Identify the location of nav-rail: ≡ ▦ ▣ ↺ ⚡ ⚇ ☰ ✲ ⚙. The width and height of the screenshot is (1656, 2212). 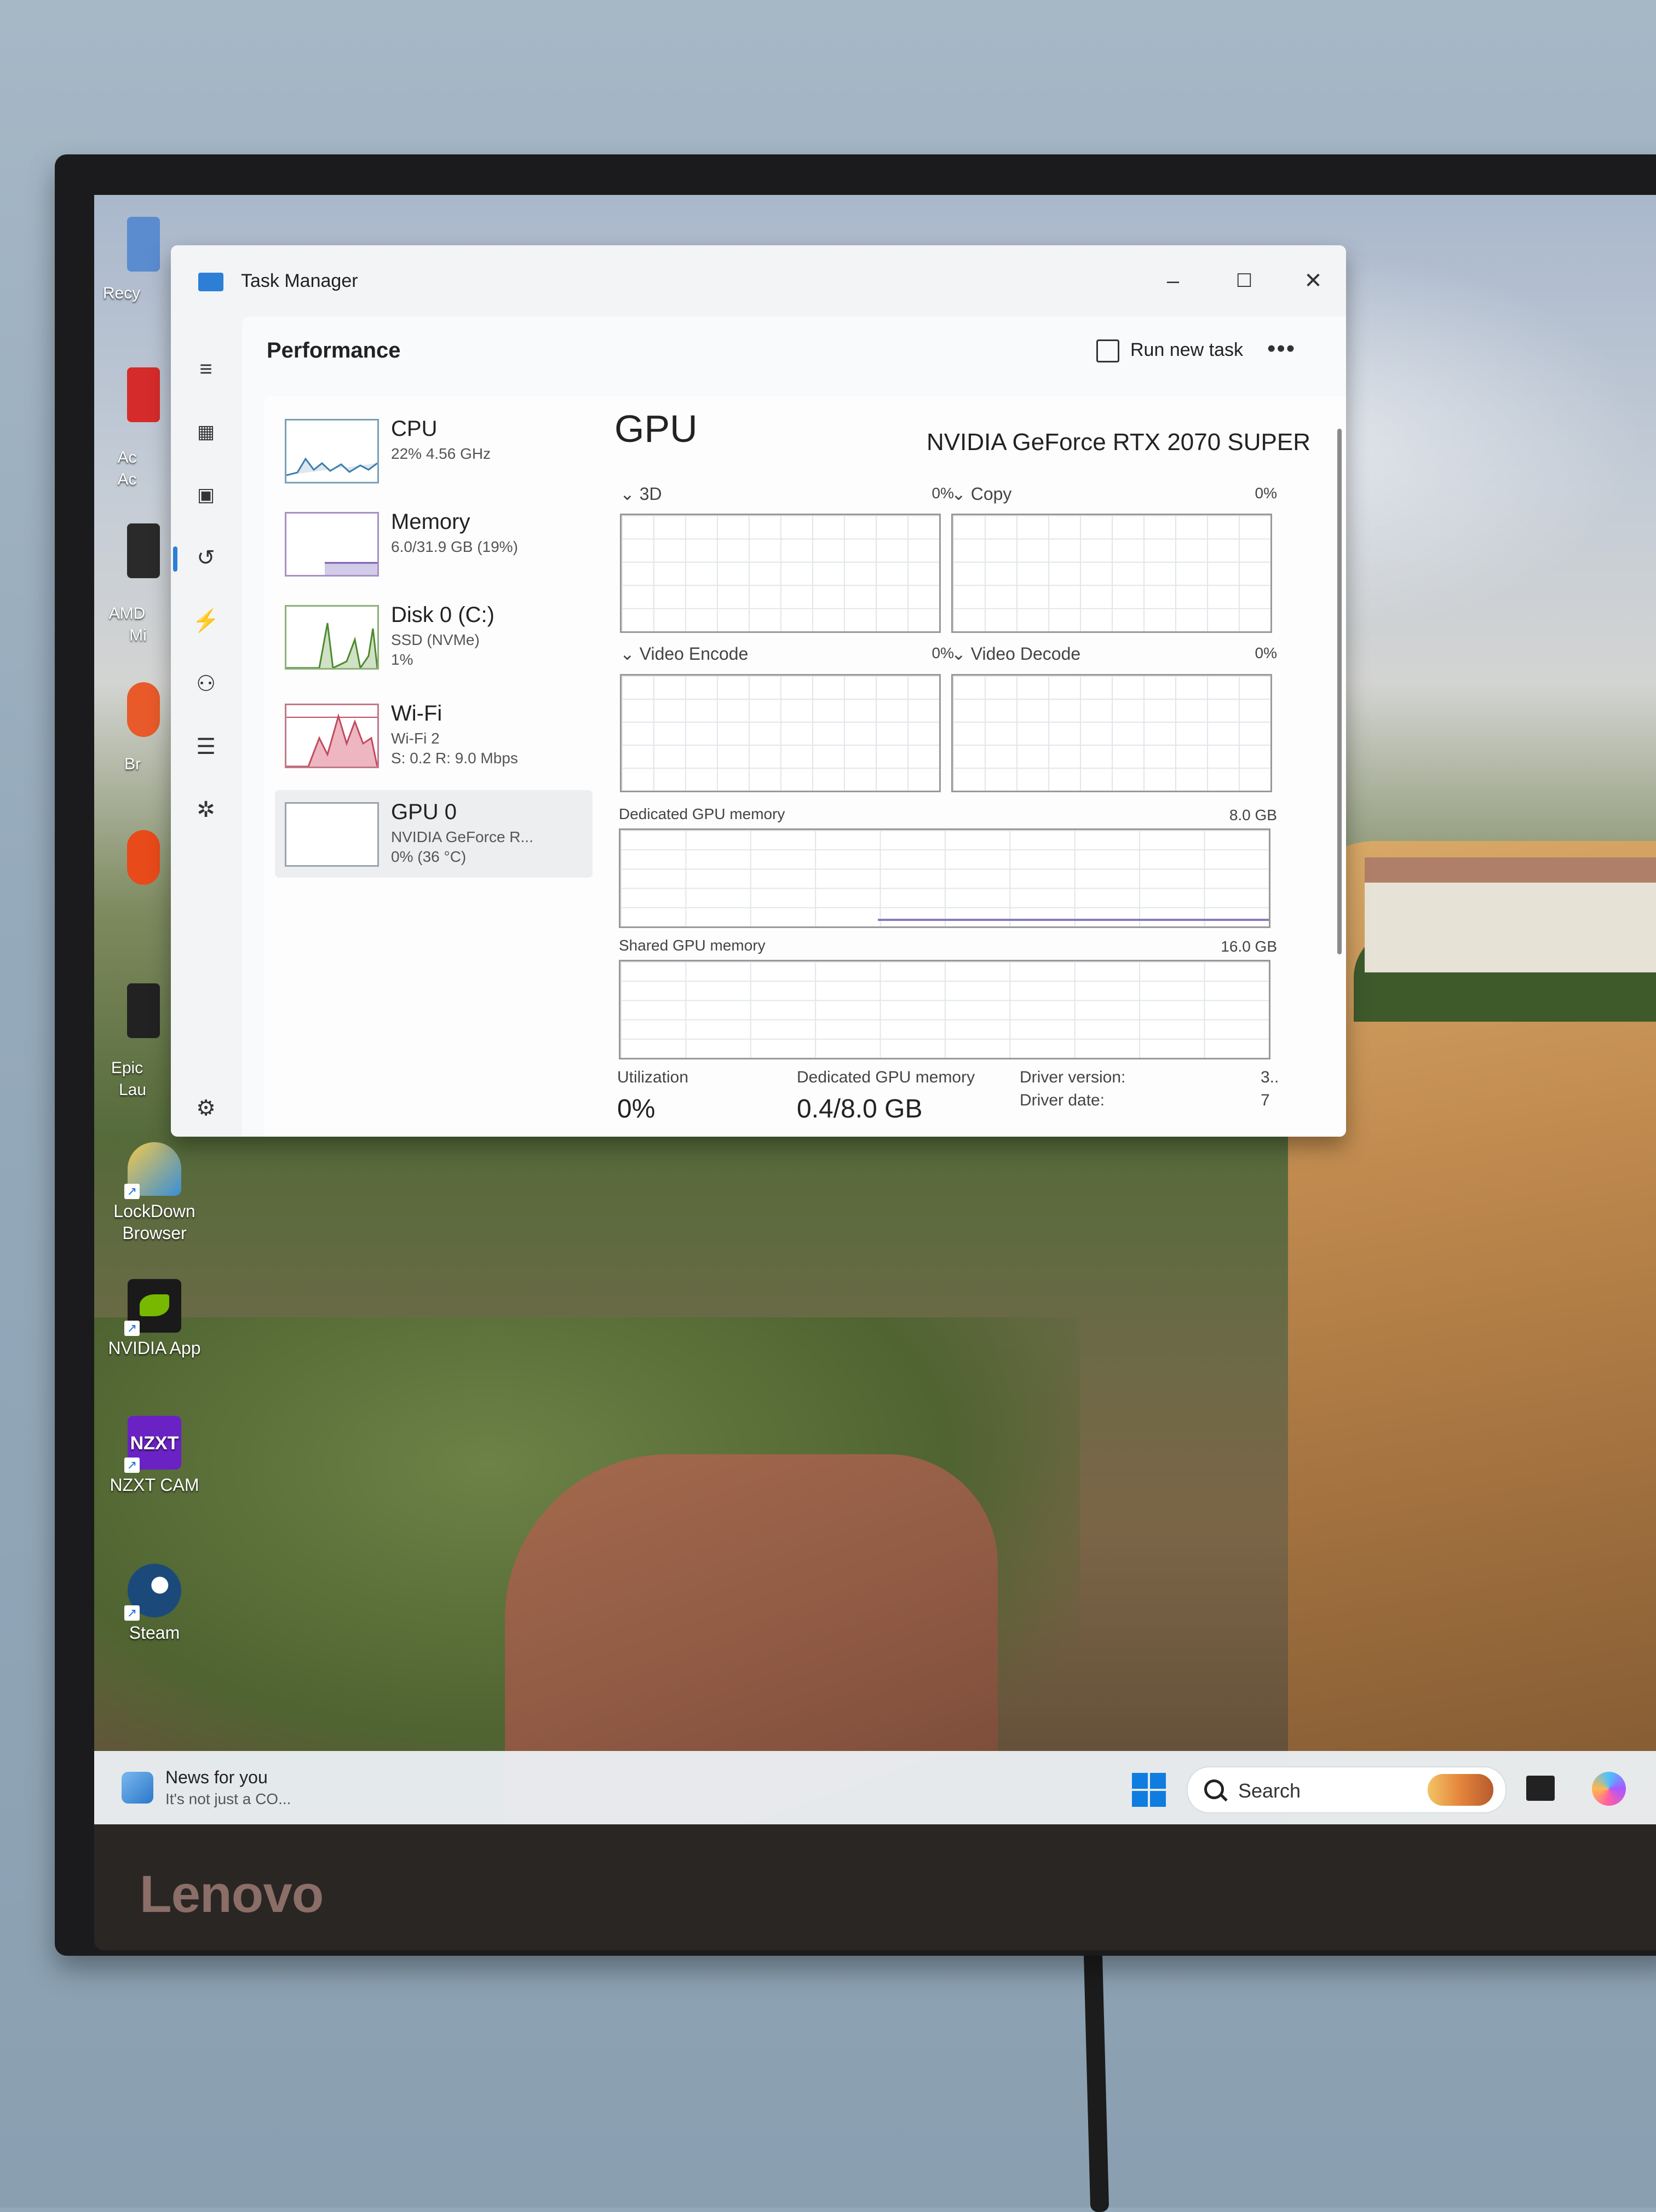
(207, 726).